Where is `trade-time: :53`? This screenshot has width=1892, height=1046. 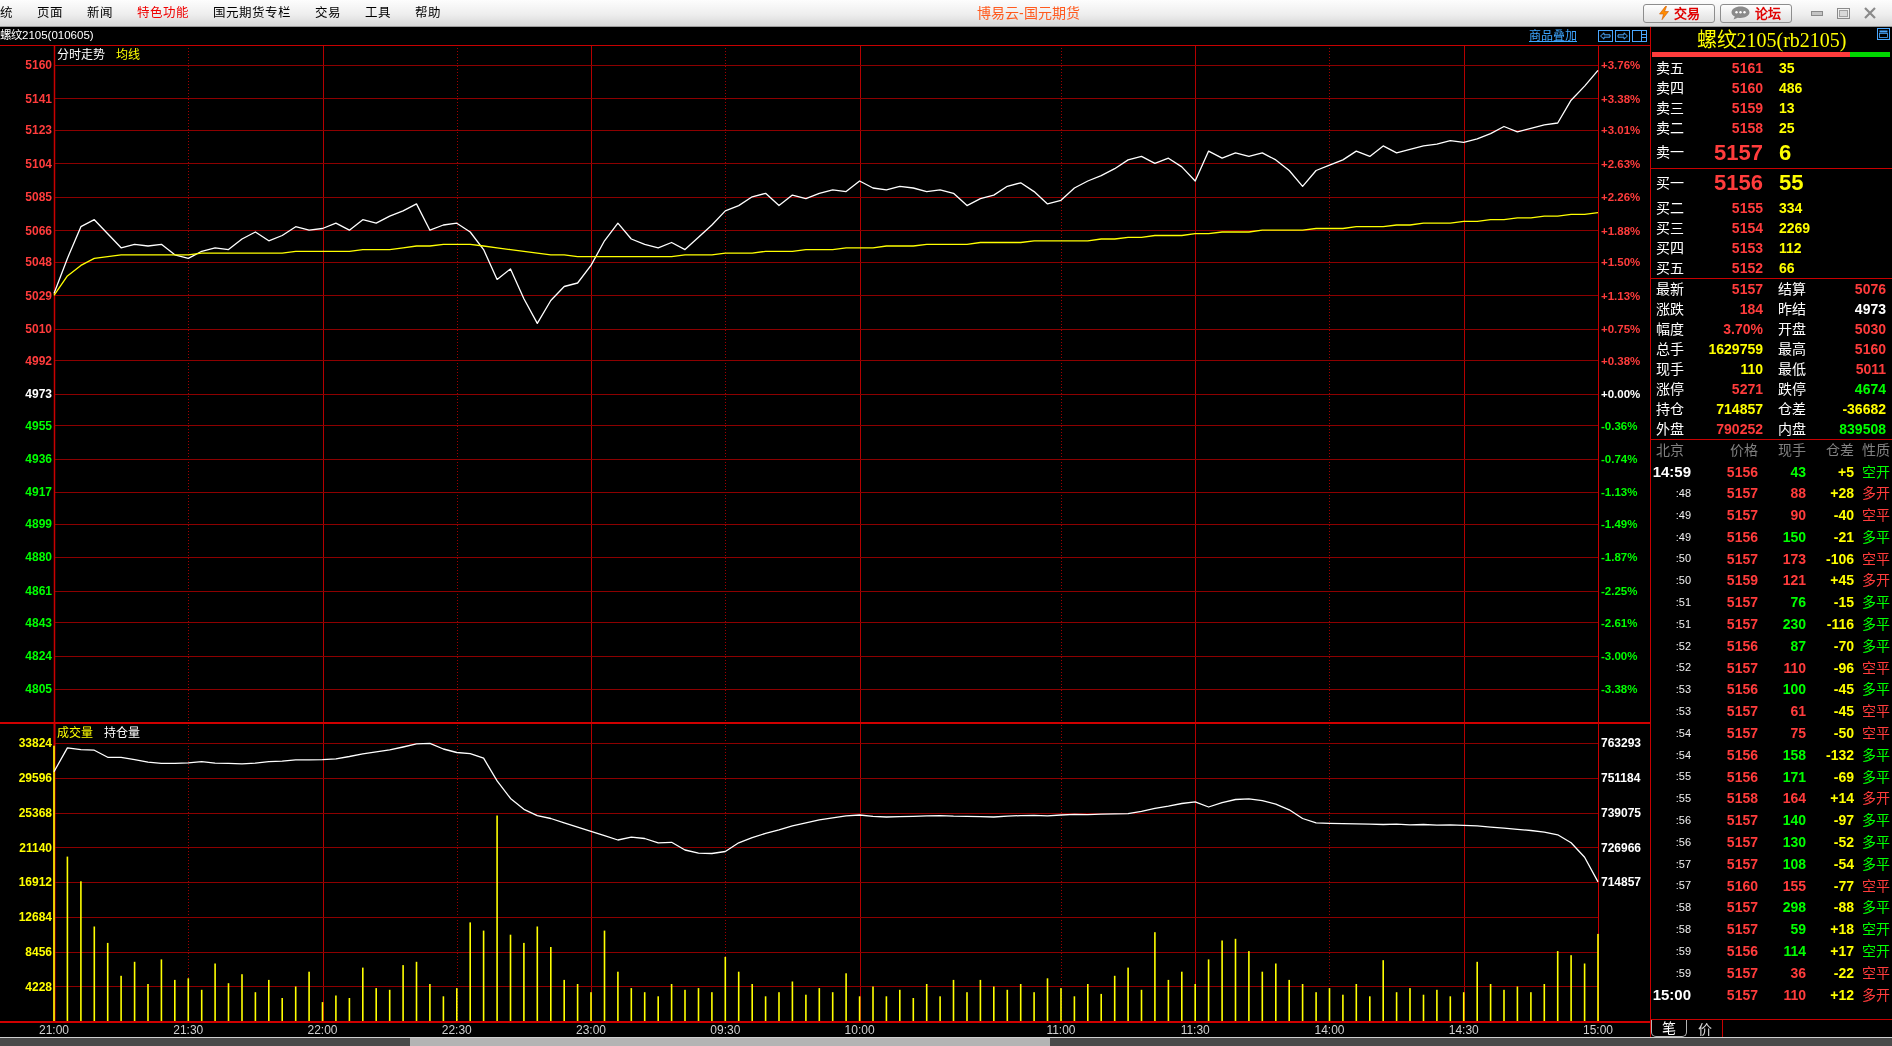
trade-time: :53 is located at coordinates (1683, 712).